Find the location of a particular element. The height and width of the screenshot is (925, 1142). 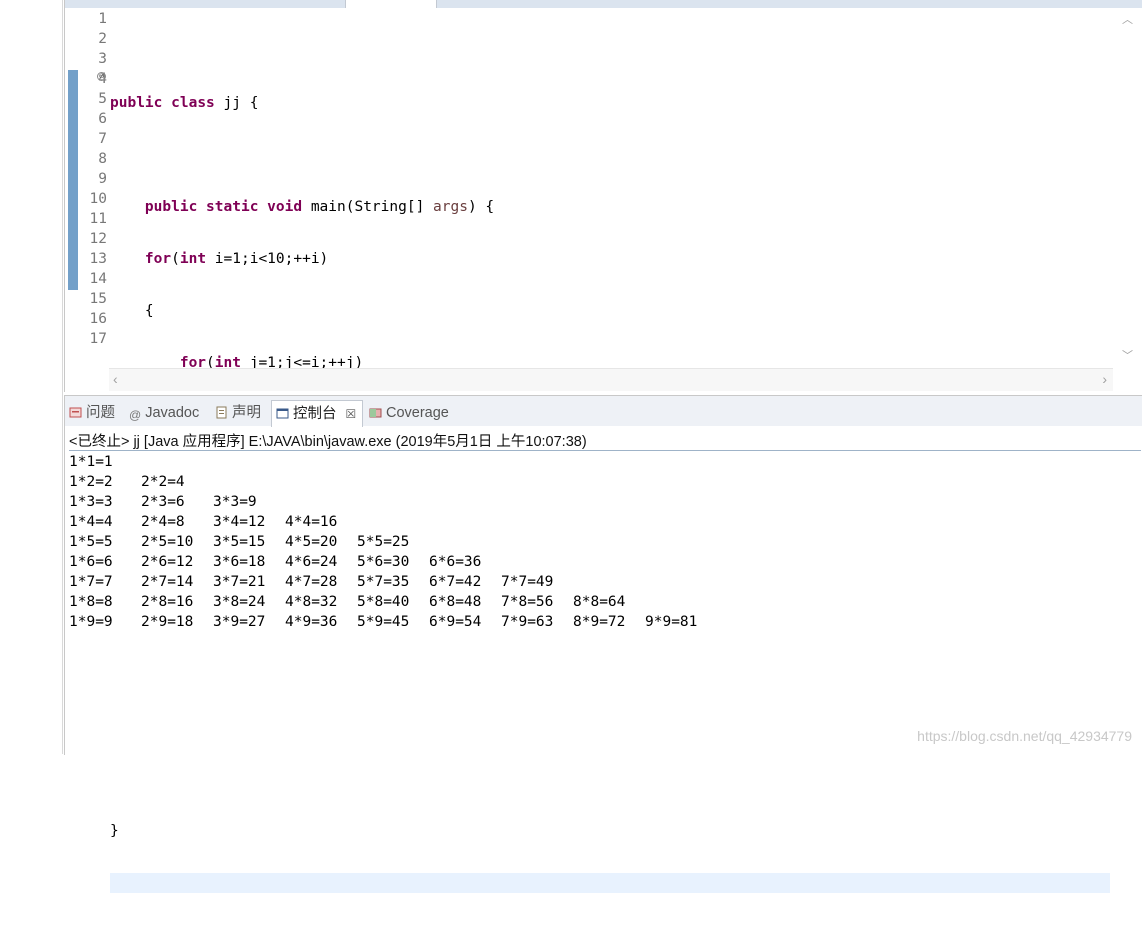

console-cell: 4*8=32 is located at coordinates (311, 602).